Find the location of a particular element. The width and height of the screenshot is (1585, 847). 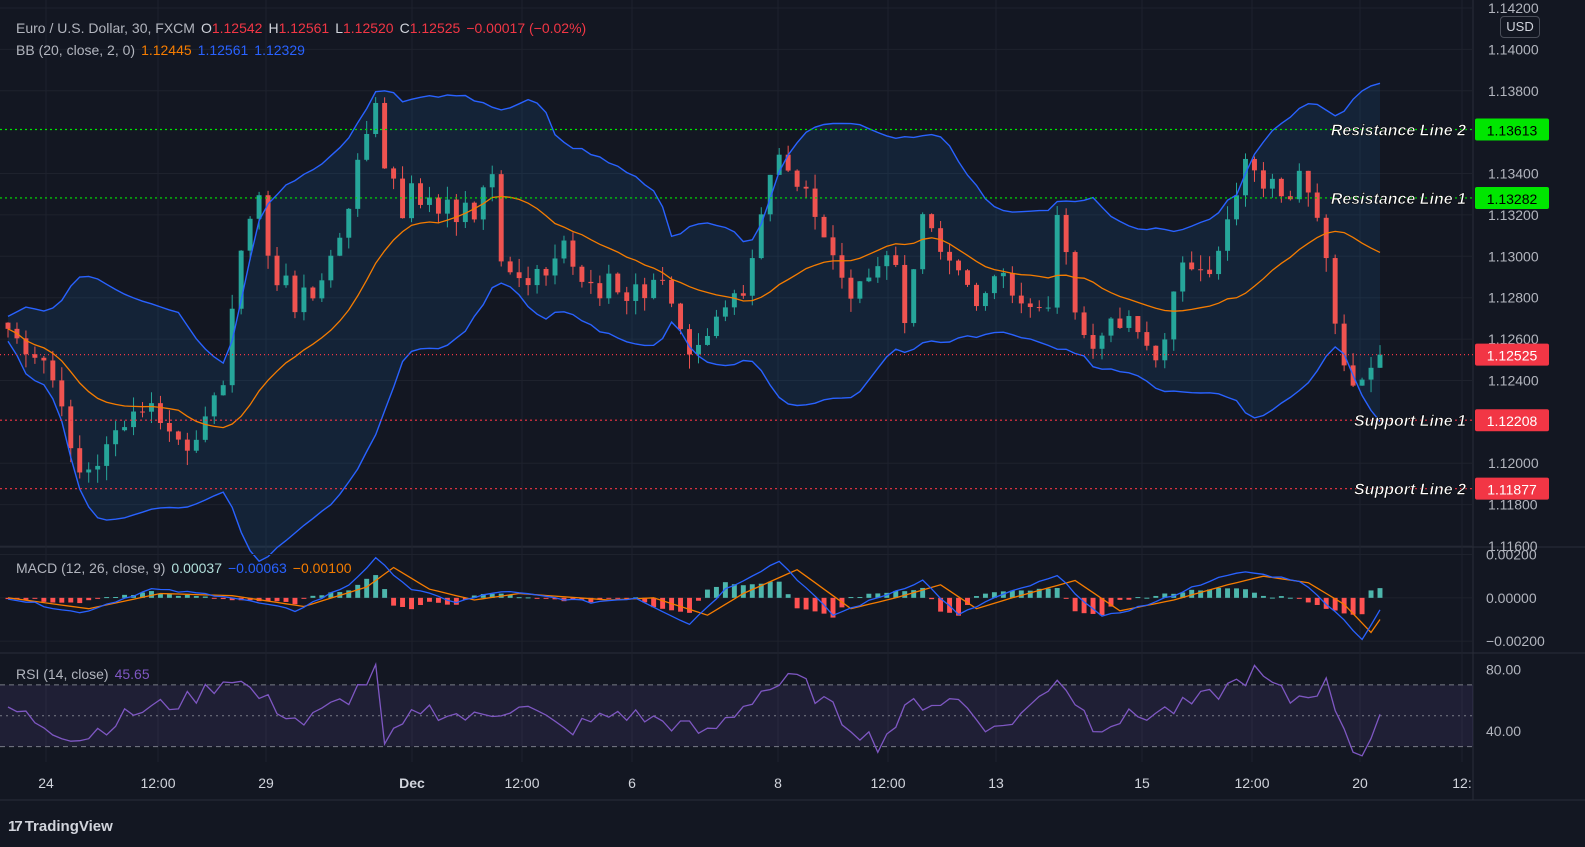

bb-upper-value: 1.12561 is located at coordinates (223, 50).